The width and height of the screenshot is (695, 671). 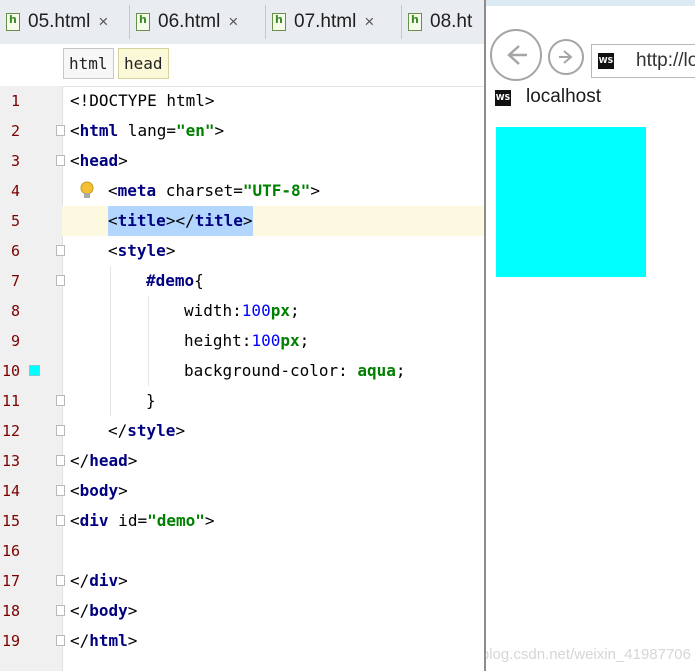 I want to click on address-bar: WS http://lo, so click(x=643, y=61).